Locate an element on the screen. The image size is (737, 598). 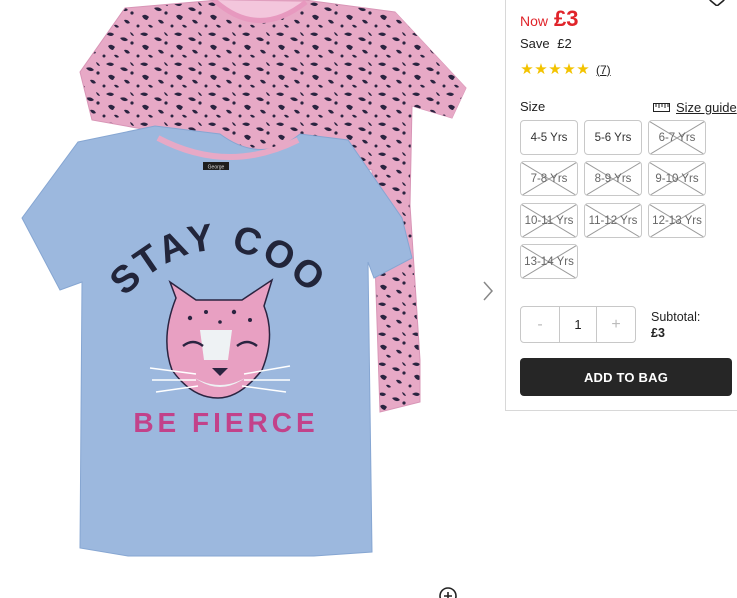
size-label: Size is located at coordinates (533, 106).